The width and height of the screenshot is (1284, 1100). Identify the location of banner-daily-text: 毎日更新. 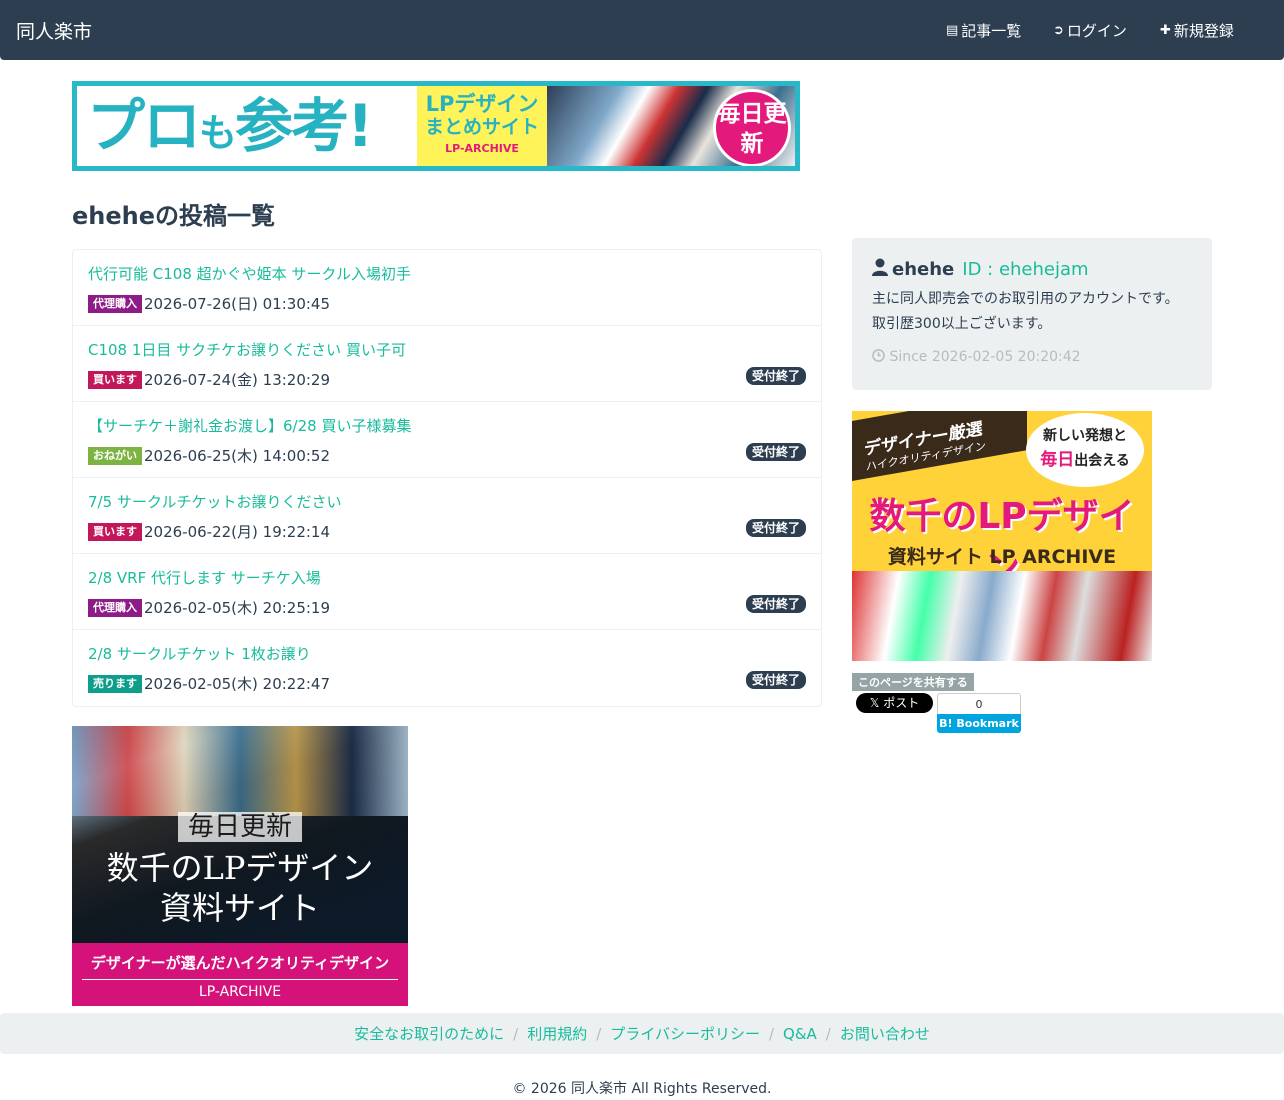
(240, 824).